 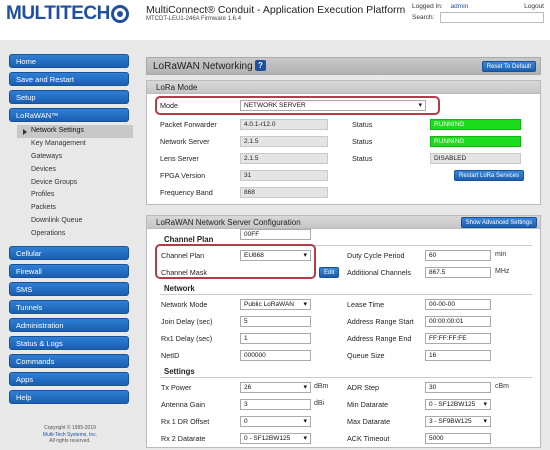 What do you see at coordinates (501, 254) in the screenshot?
I see `duty-cycle-unit: min` at bounding box center [501, 254].